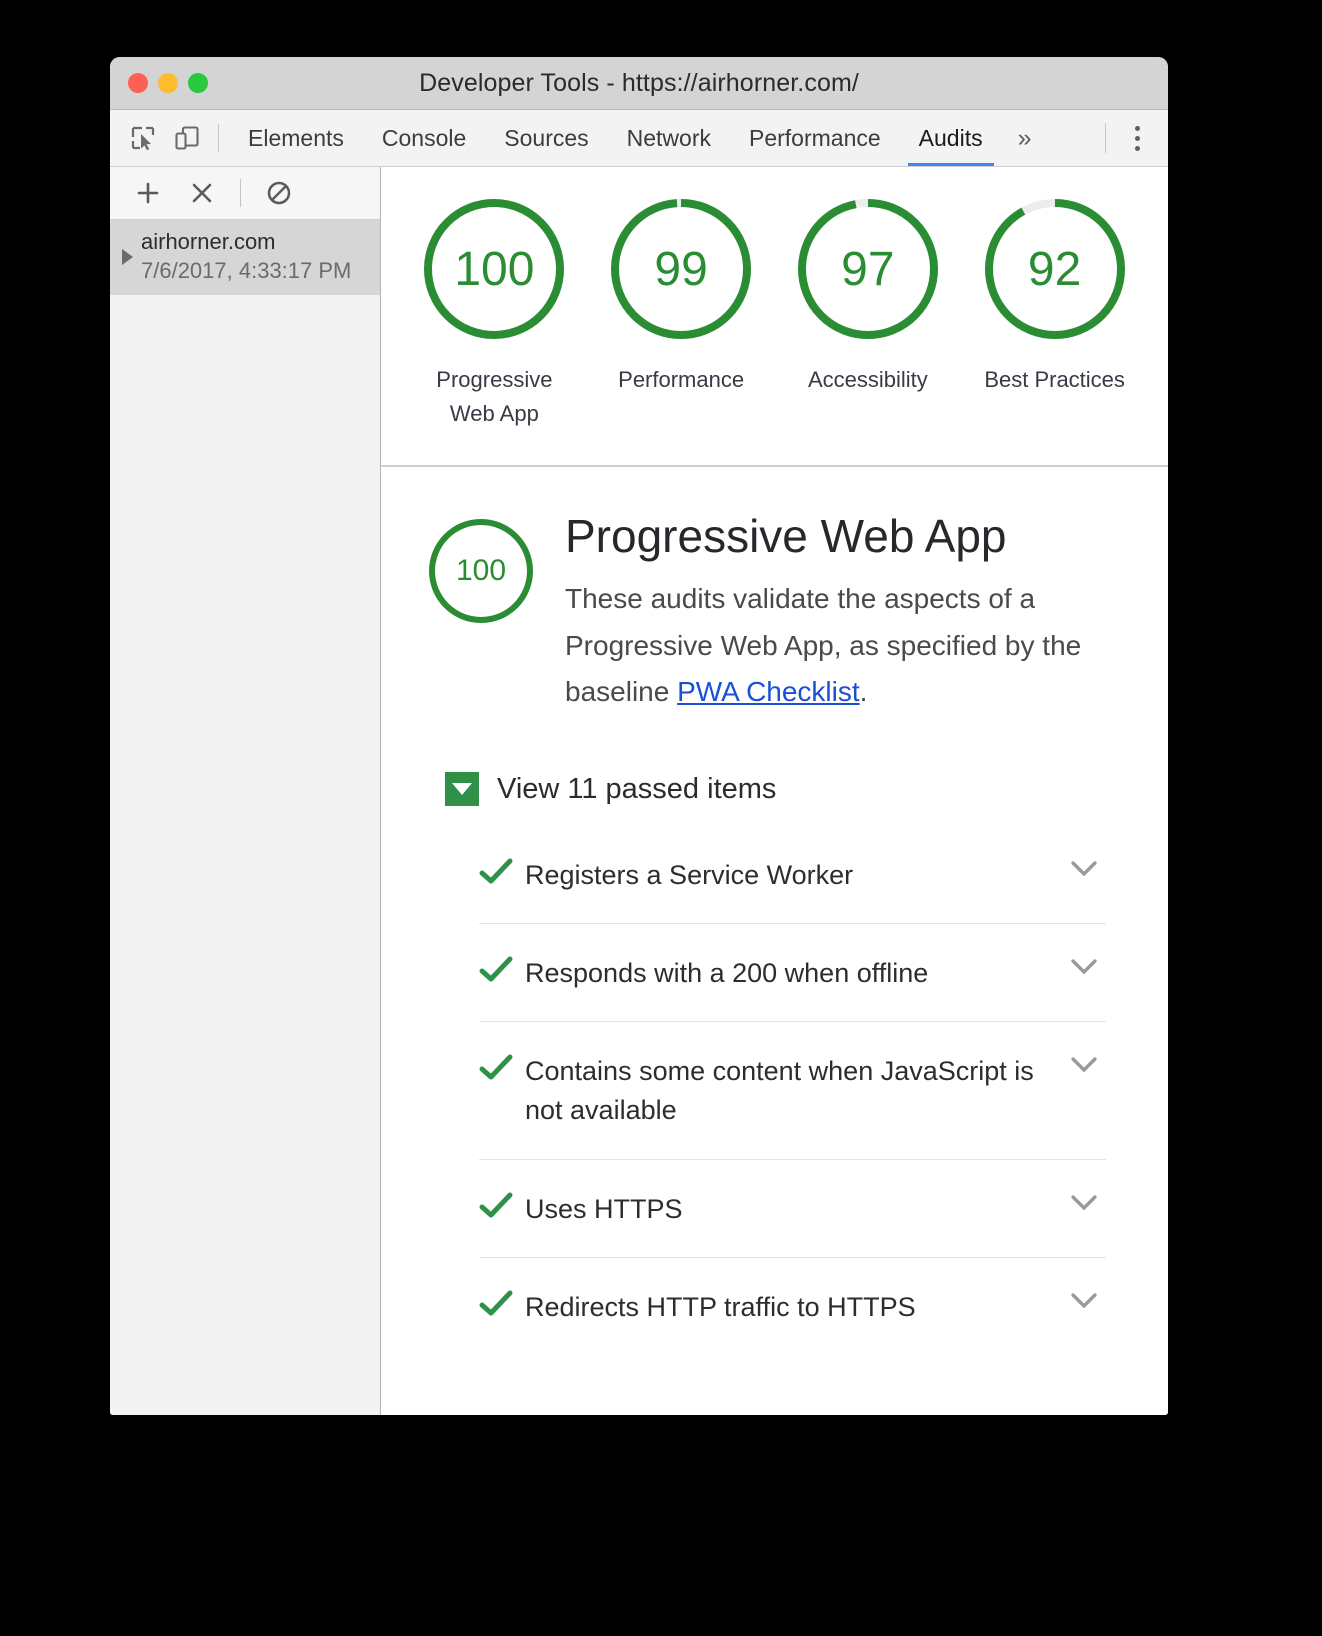  I want to click on gauge-value-best-practices: 92, so click(1054, 269).